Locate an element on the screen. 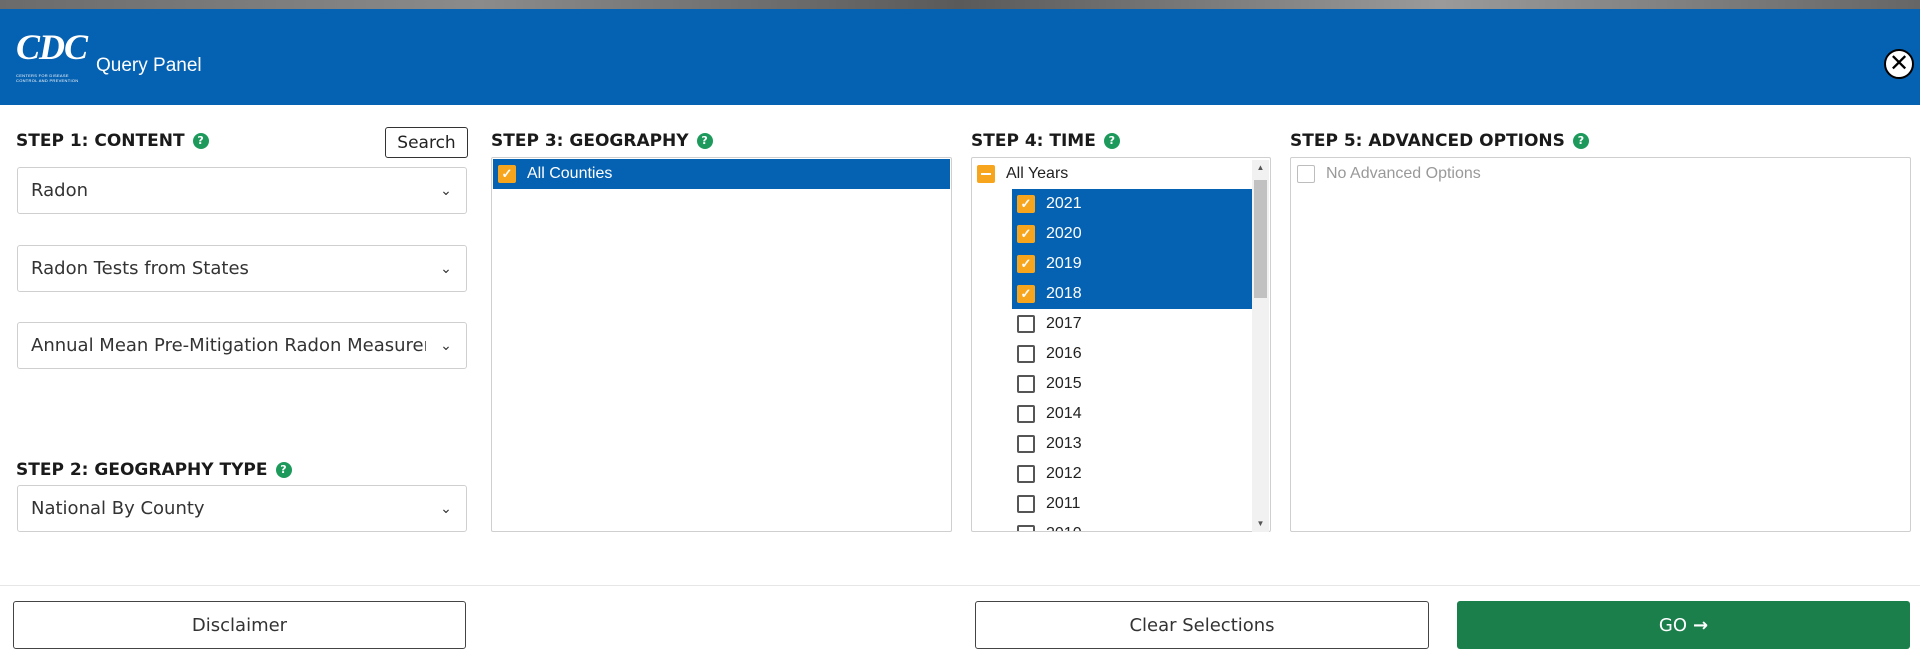 The image size is (1920, 649). time-list-scrollbar: ▲ ▼ is located at coordinates (1260, 346).